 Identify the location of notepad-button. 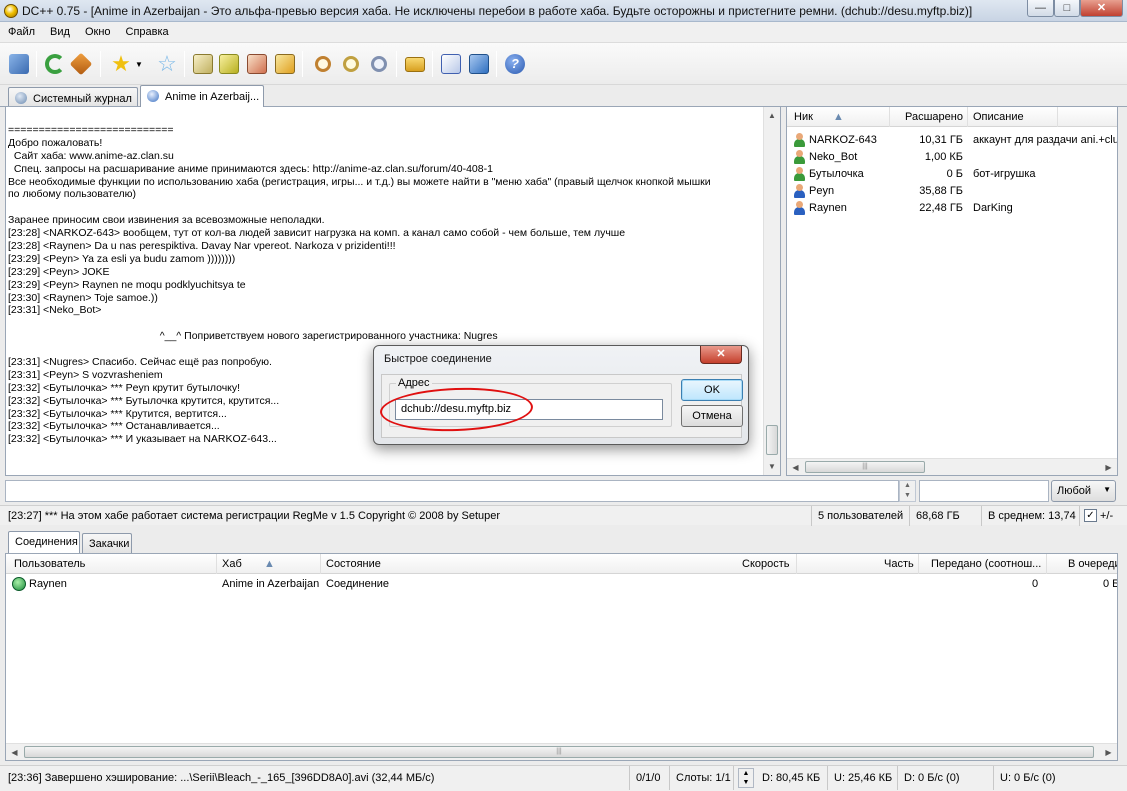
(479, 64).